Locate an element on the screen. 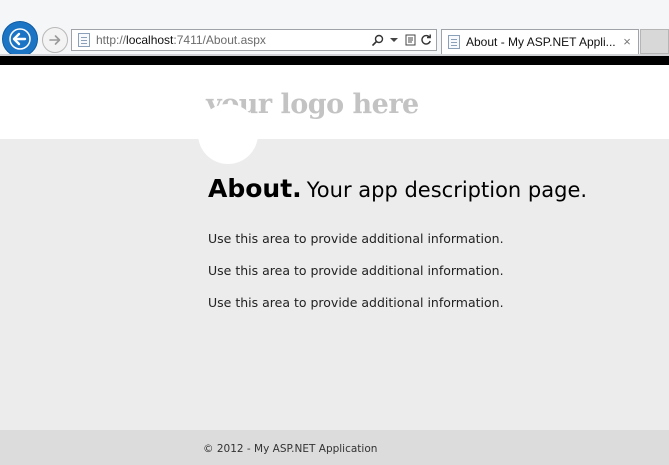 This screenshot has width=669, height=465. compatibility-view-icon is located at coordinates (410, 40).